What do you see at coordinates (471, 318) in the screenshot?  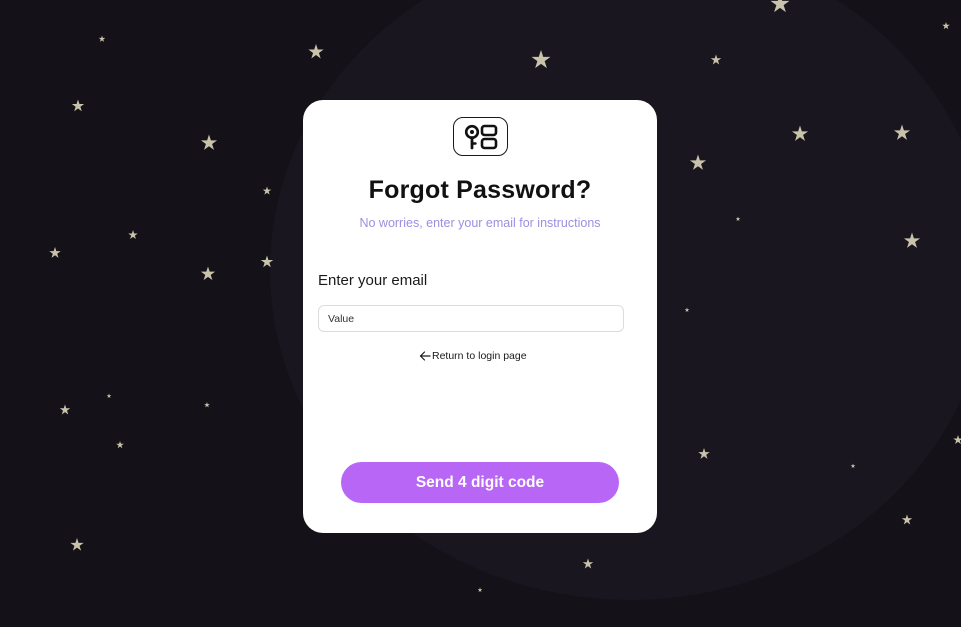 I see `email-input` at bounding box center [471, 318].